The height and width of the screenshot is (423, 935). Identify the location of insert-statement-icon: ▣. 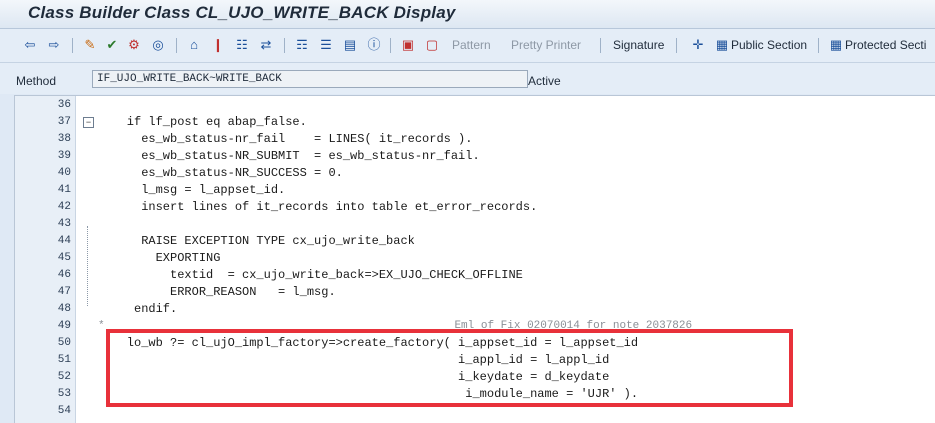
(408, 45).